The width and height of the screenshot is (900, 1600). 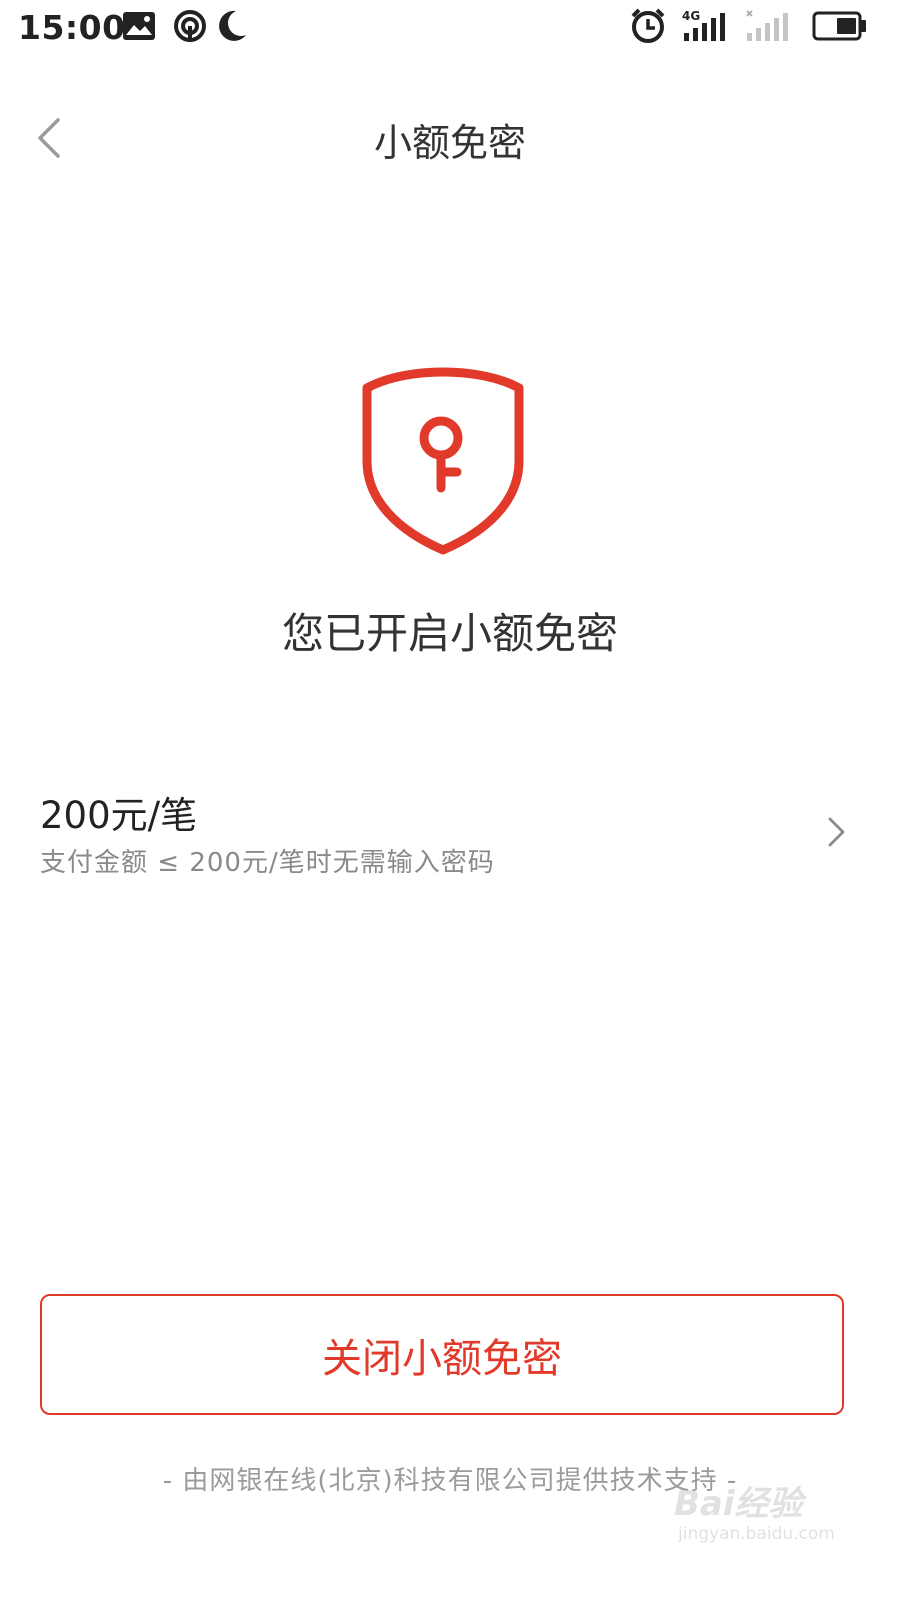 What do you see at coordinates (839, 26) in the screenshot?
I see `battery-icon` at bounding box center [839, 26].